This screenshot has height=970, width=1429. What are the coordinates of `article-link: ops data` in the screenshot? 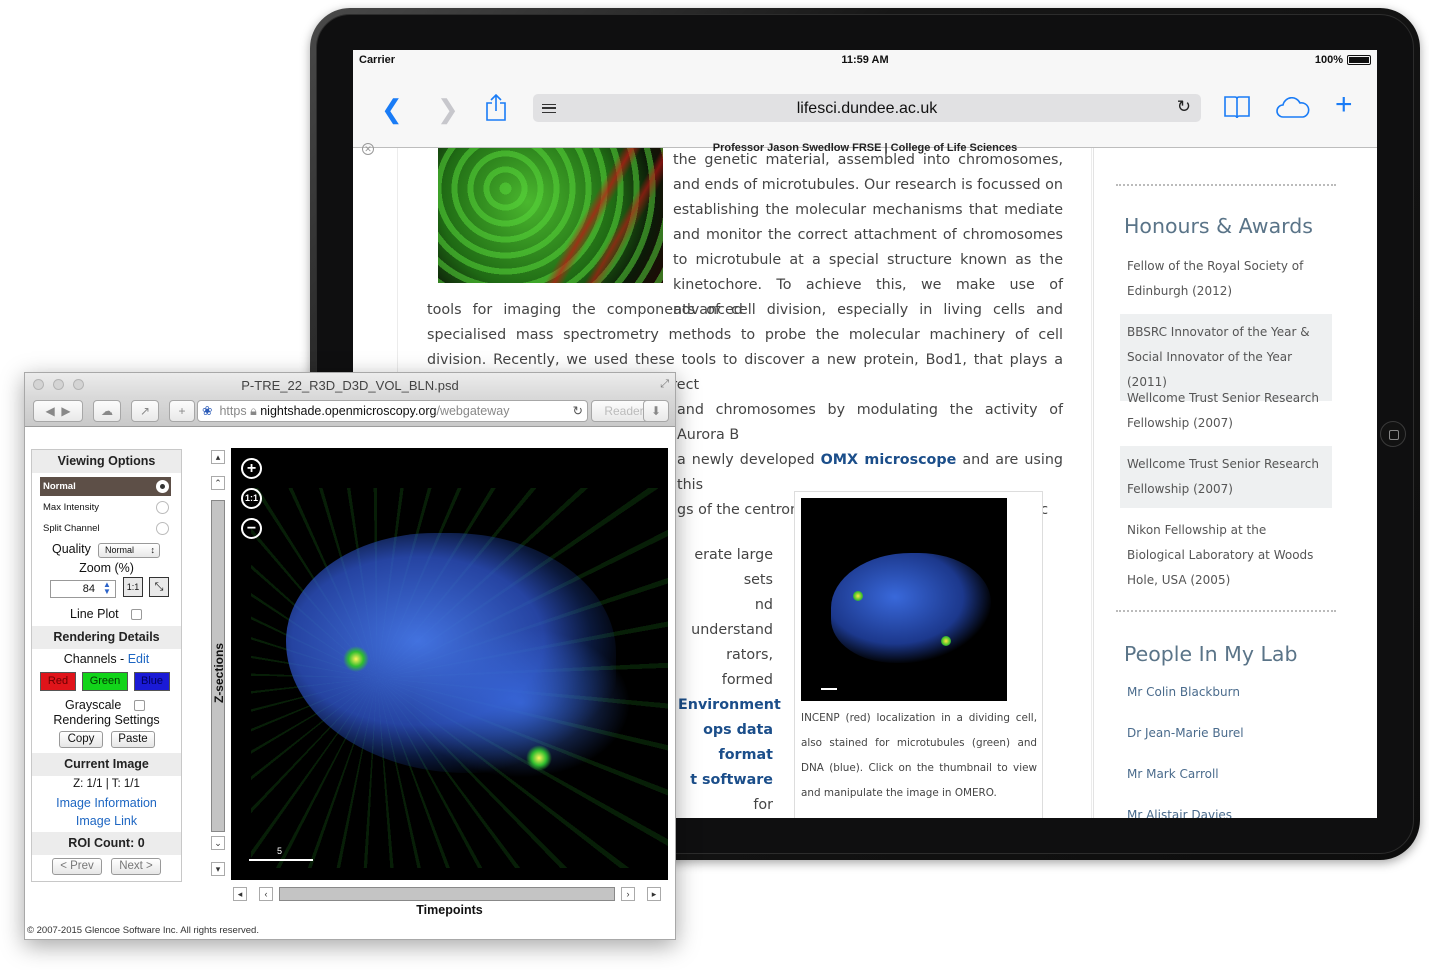 It's located at (738, 730).